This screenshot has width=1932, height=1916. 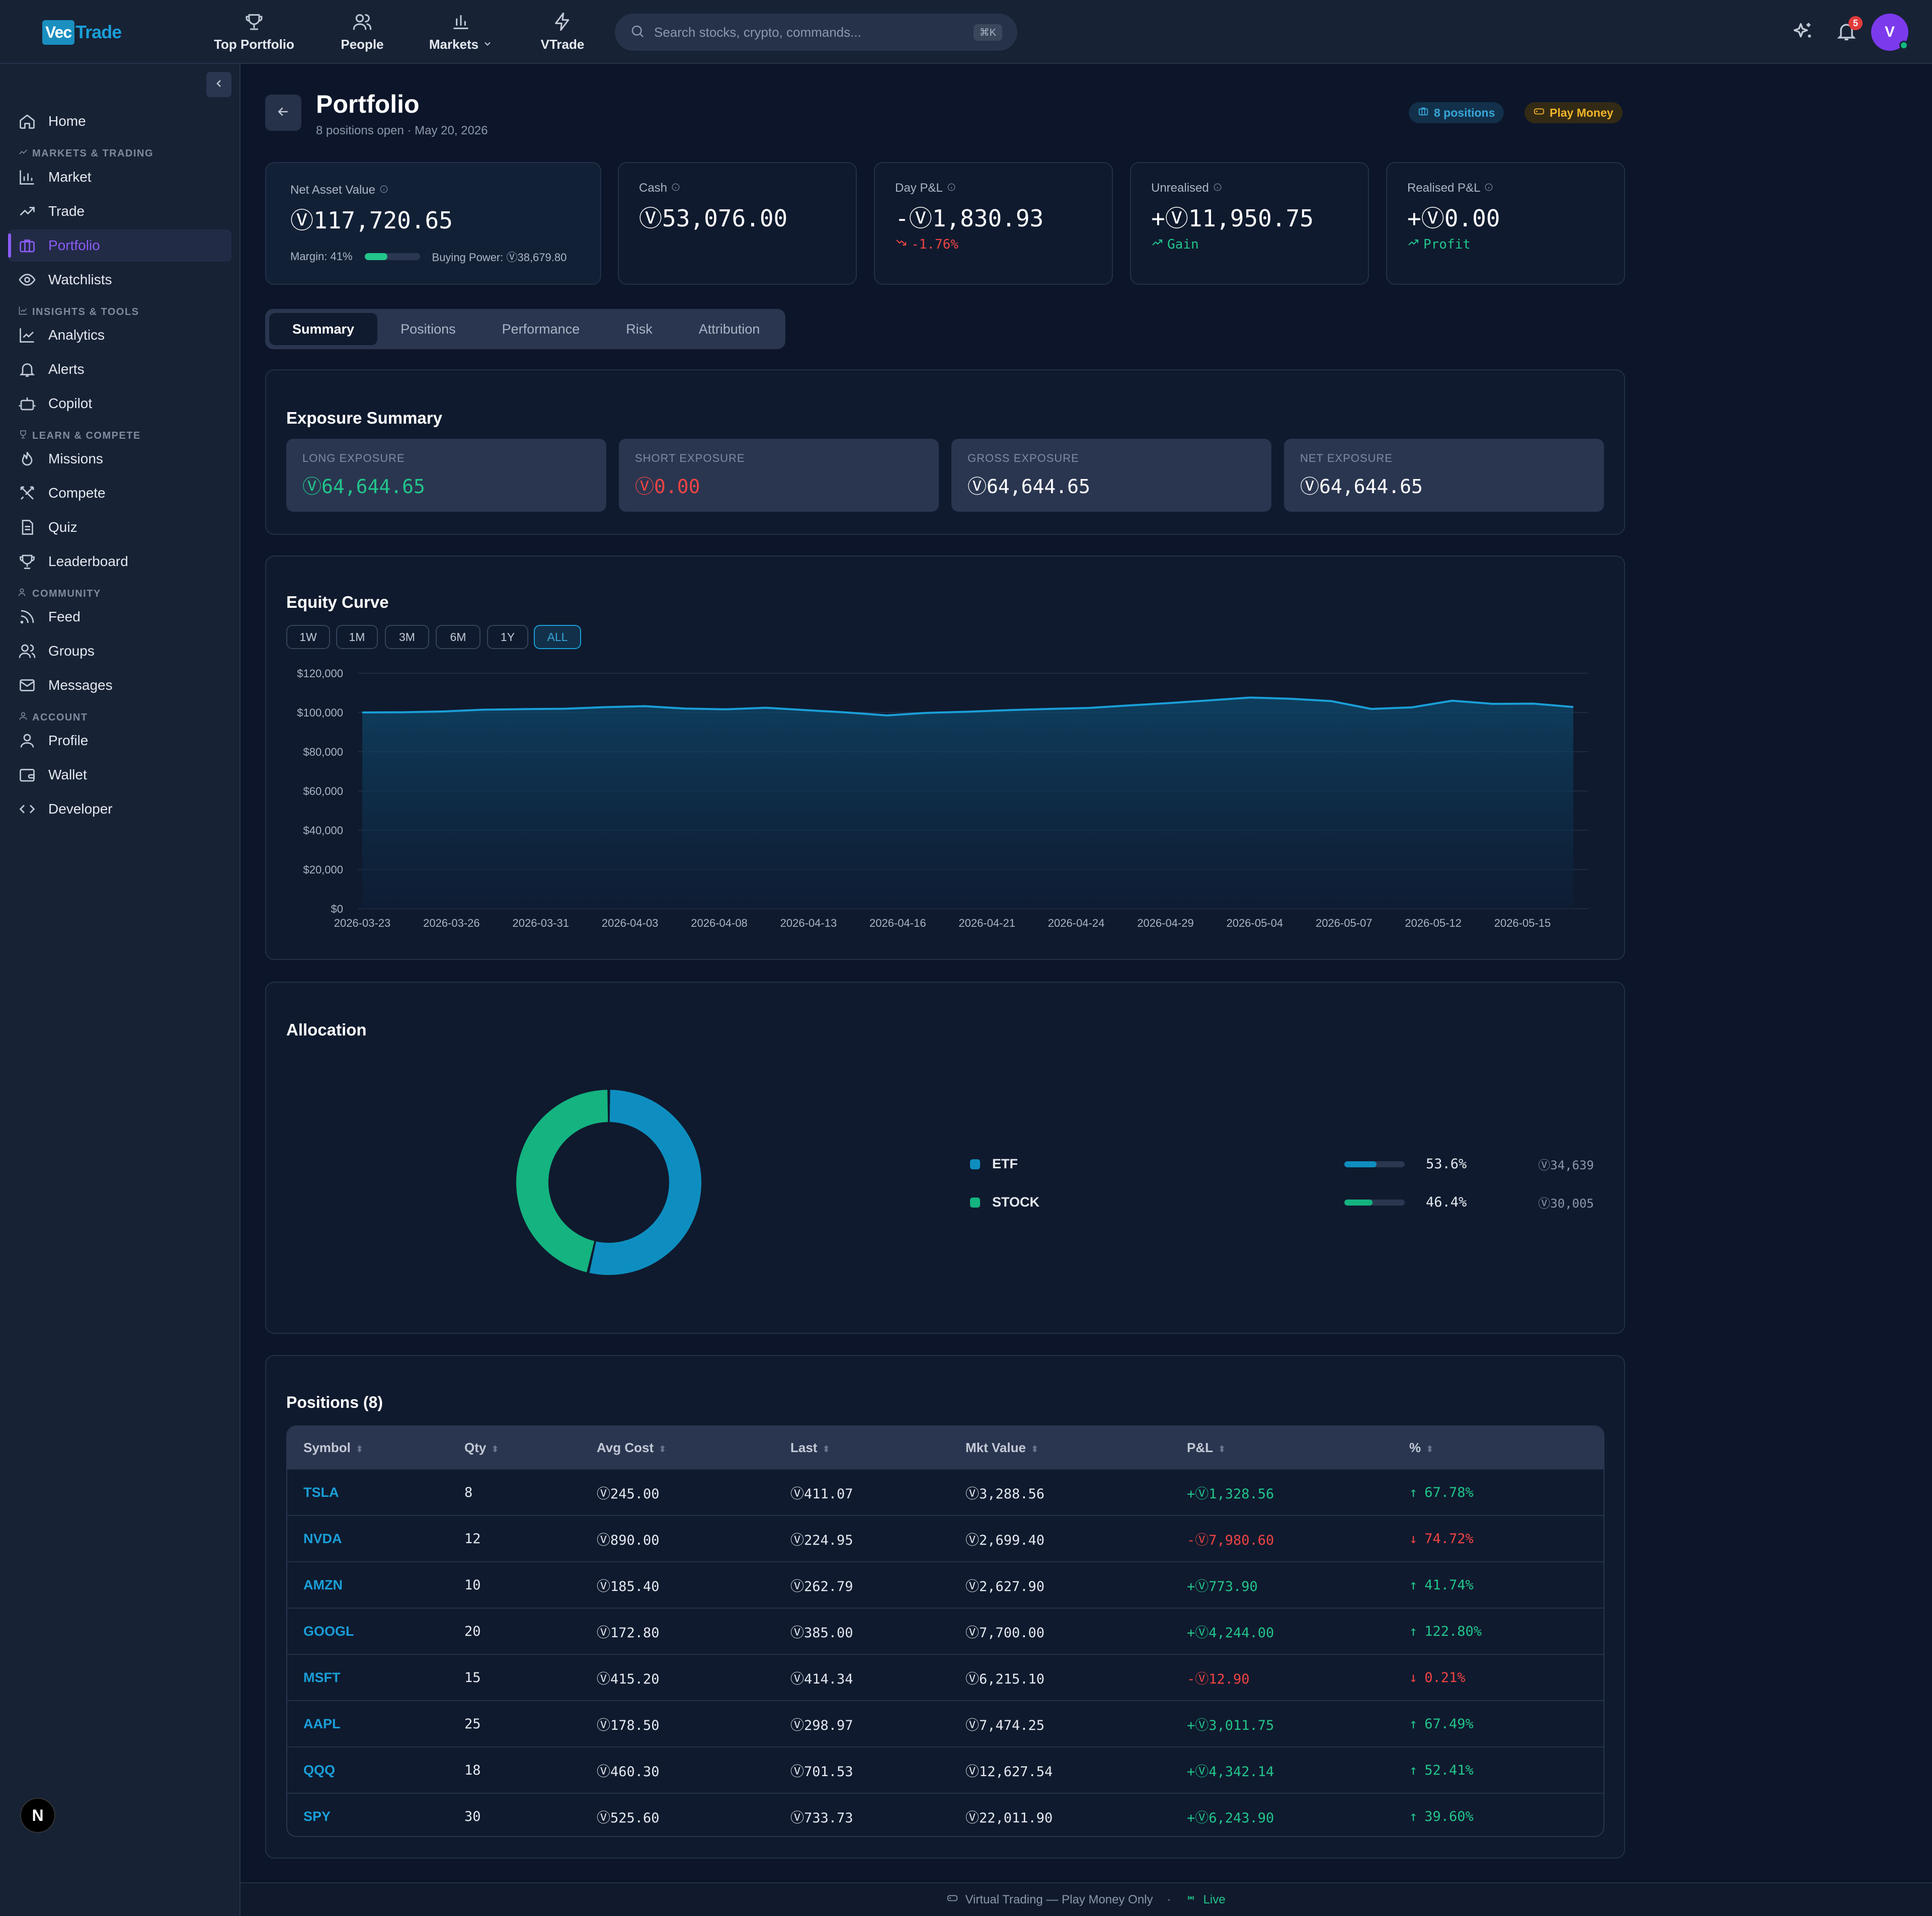 I want to click on sidebar-item-label: Messages, so click(x=80, y=685).